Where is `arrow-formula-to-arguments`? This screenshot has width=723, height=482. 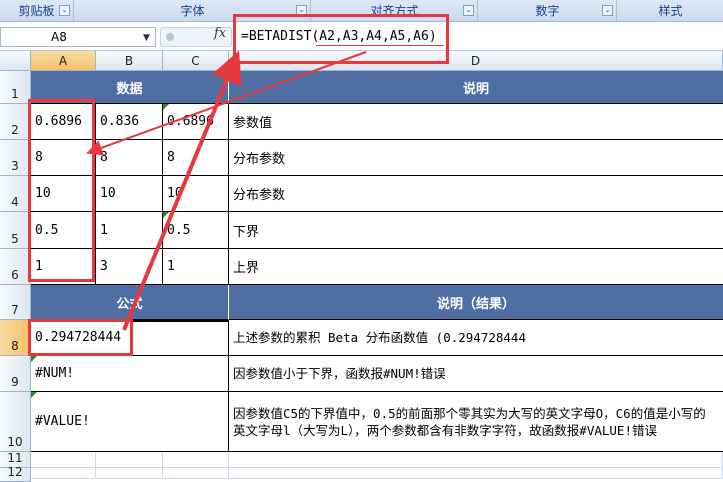
arrow-formula-to-arguments is located at coordinates (226, 103).